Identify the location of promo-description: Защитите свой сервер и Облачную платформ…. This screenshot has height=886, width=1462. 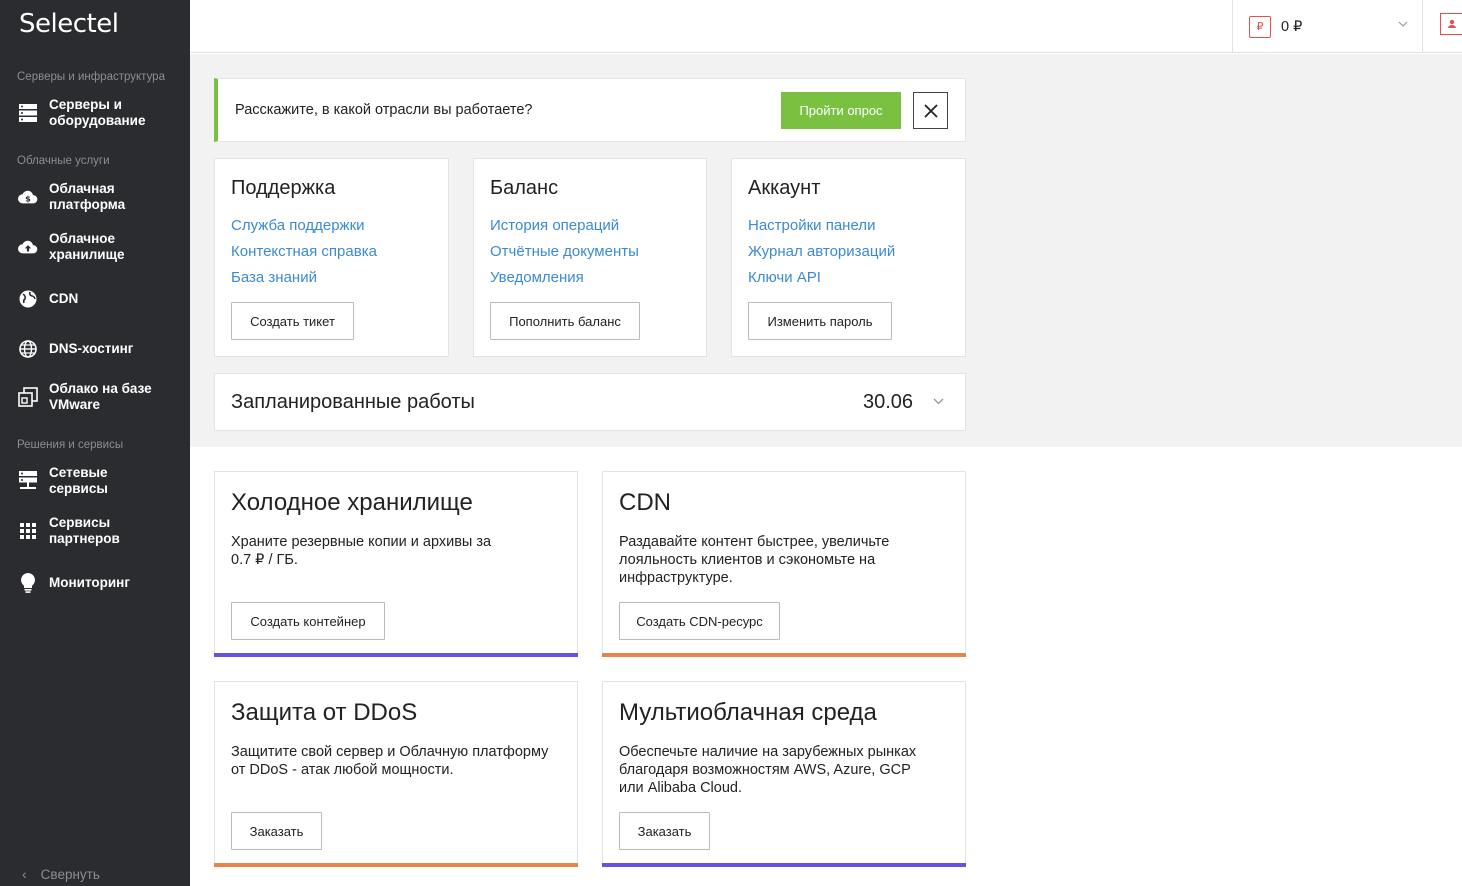
(390, 761).